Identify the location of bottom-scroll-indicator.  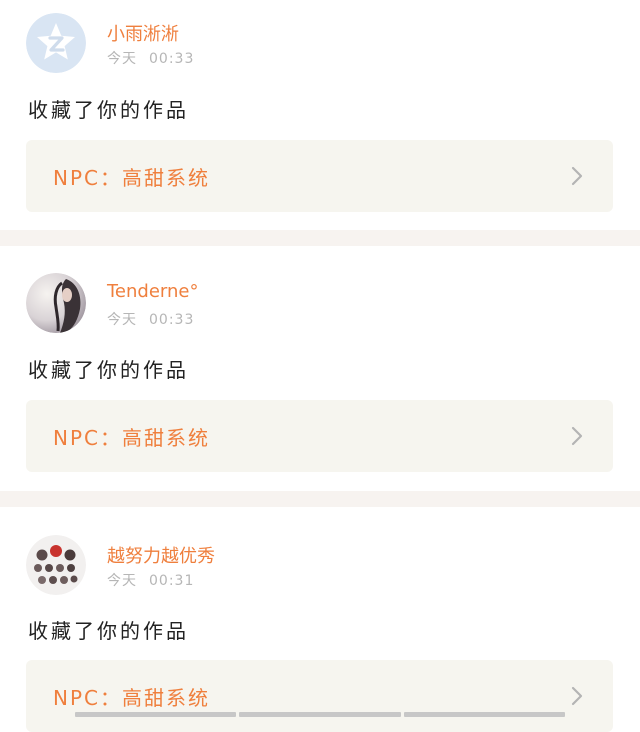
(320, 714).